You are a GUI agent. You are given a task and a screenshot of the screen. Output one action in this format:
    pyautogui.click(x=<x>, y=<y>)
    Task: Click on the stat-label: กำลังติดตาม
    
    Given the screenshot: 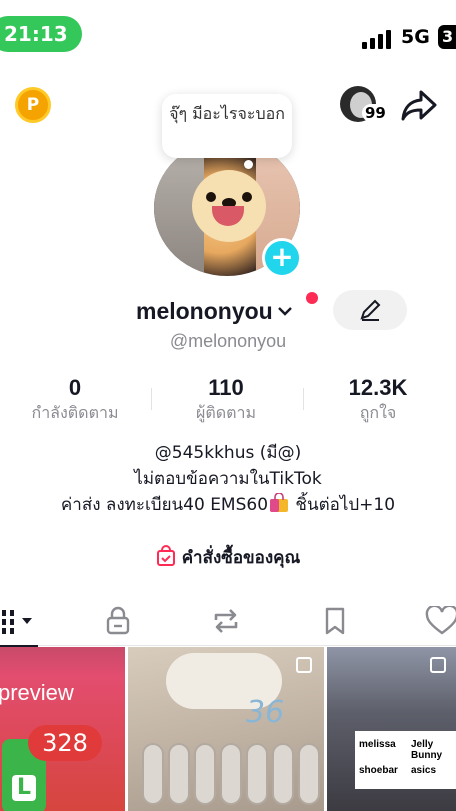 What is the action you would take?
    pyautogui.click(x=75, y=412)
    